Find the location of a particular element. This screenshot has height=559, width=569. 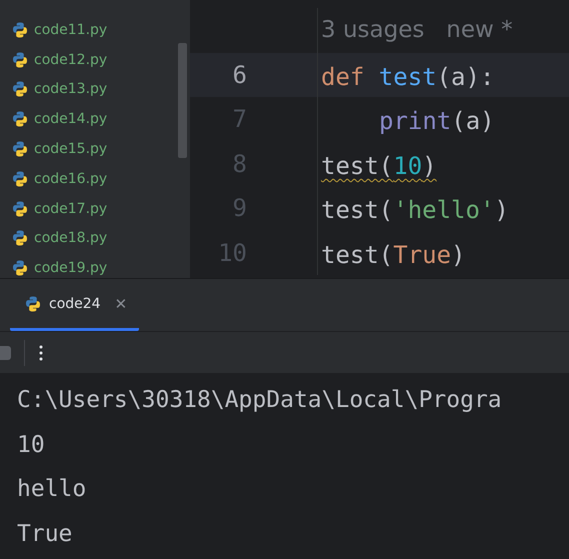

file-name: code18.py is located at coordinates (71, 238).